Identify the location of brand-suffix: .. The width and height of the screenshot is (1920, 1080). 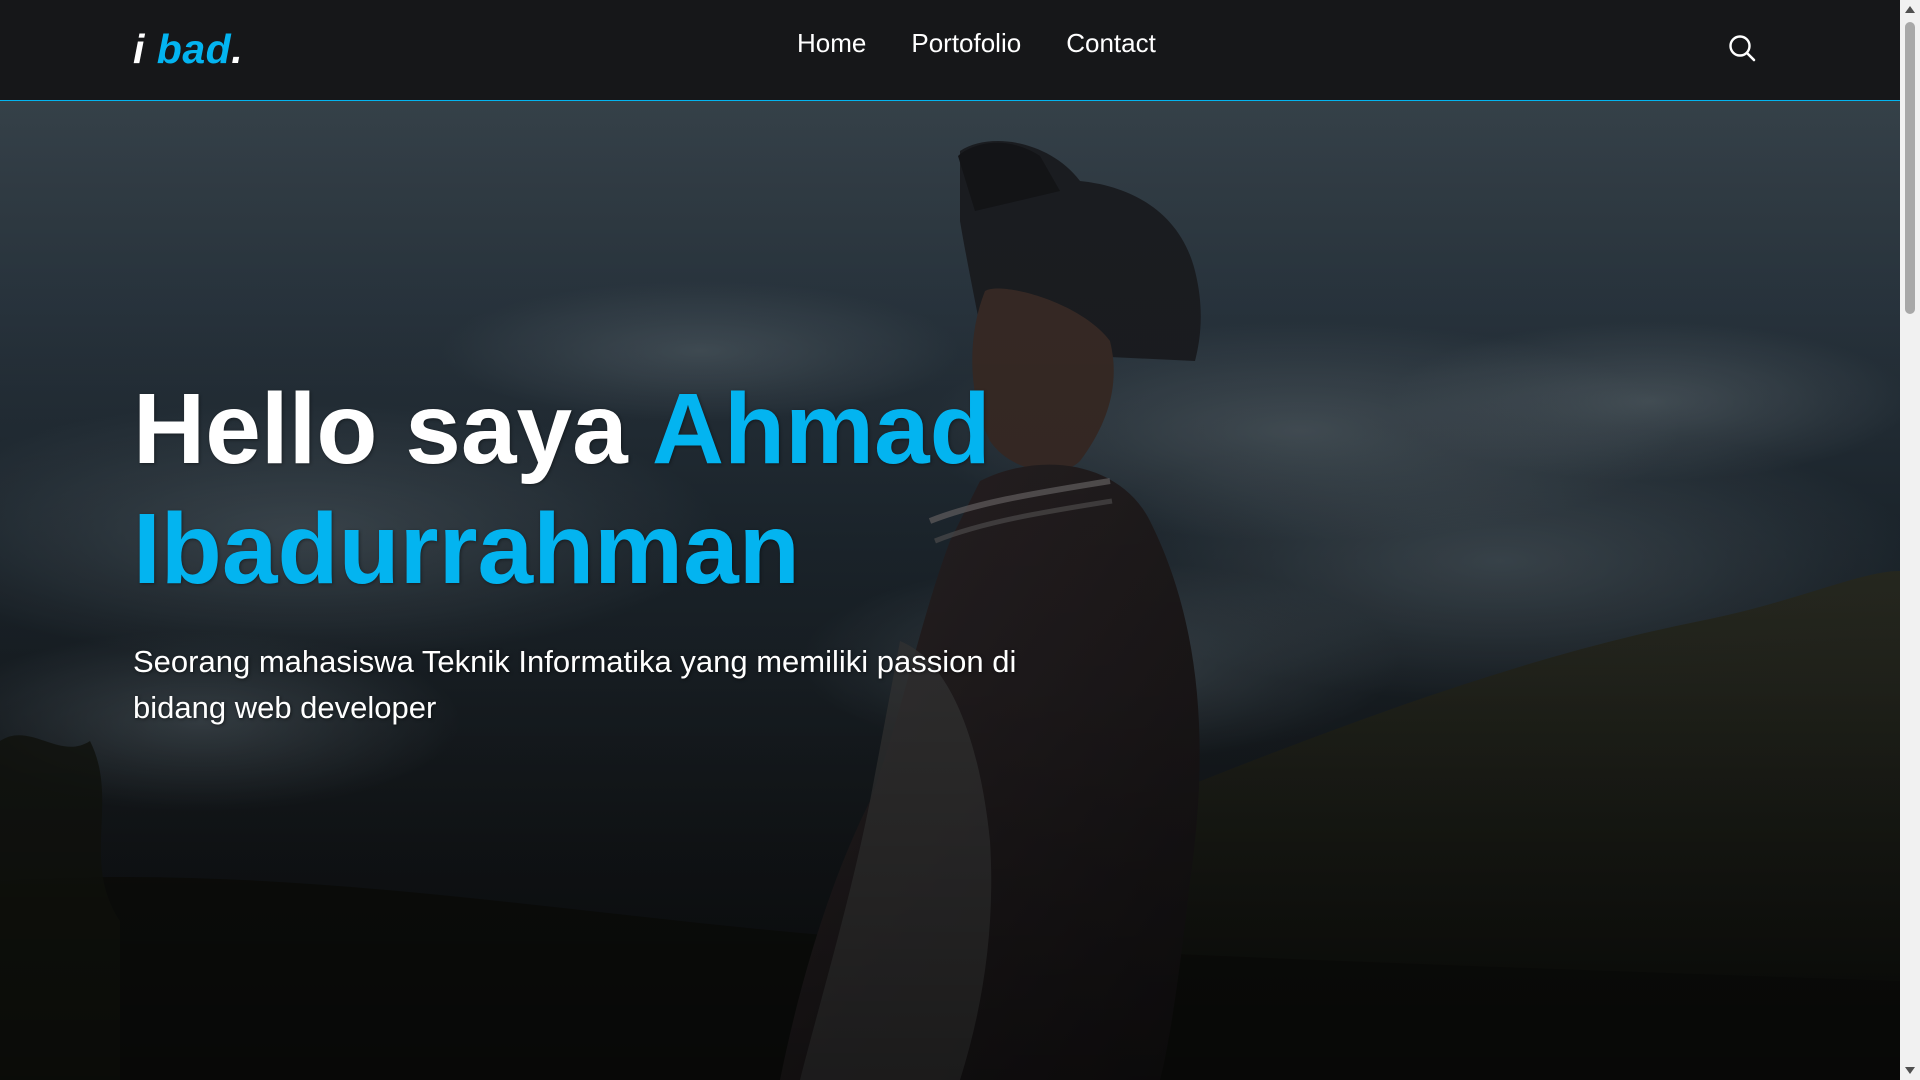
(237, 49).